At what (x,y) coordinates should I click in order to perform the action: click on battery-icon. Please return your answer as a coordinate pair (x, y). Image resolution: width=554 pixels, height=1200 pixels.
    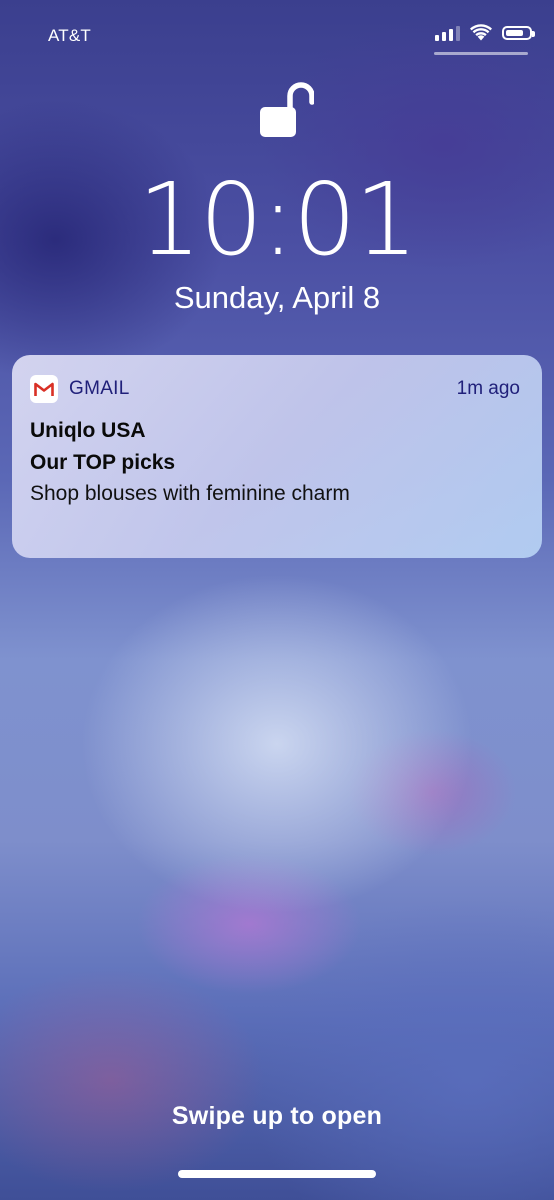
    Looking at the image, I should click on (518, 32).